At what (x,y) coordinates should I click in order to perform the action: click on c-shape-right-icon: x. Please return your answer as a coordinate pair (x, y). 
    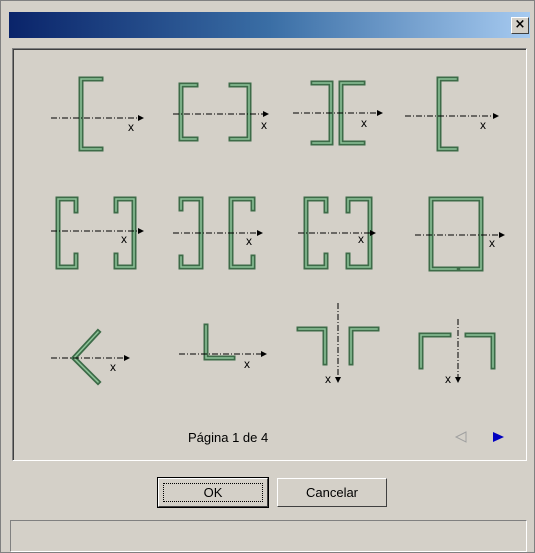
    Looking at the image, I should click on (452, 114).